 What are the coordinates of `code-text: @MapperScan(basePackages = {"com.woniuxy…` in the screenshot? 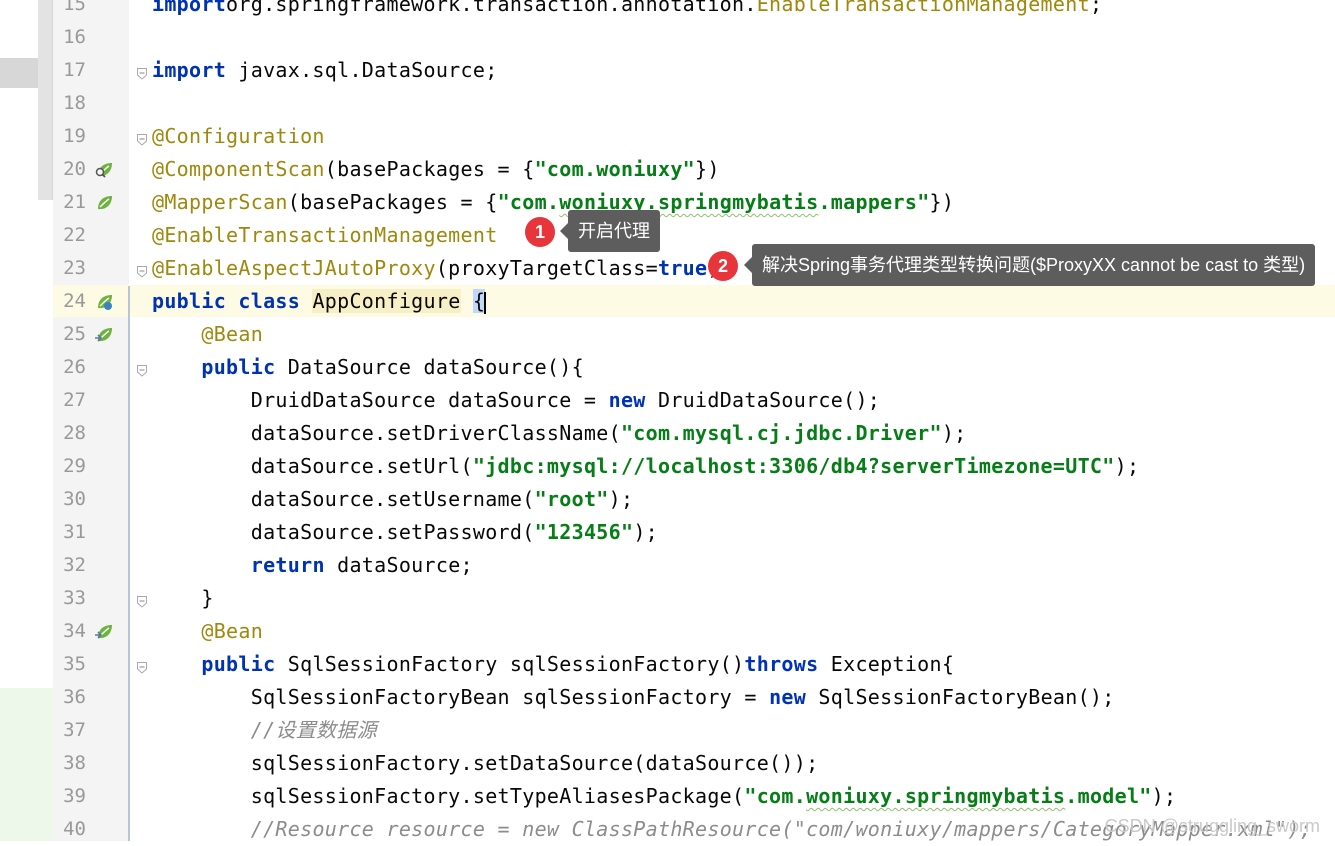 It's located at (553, 202).